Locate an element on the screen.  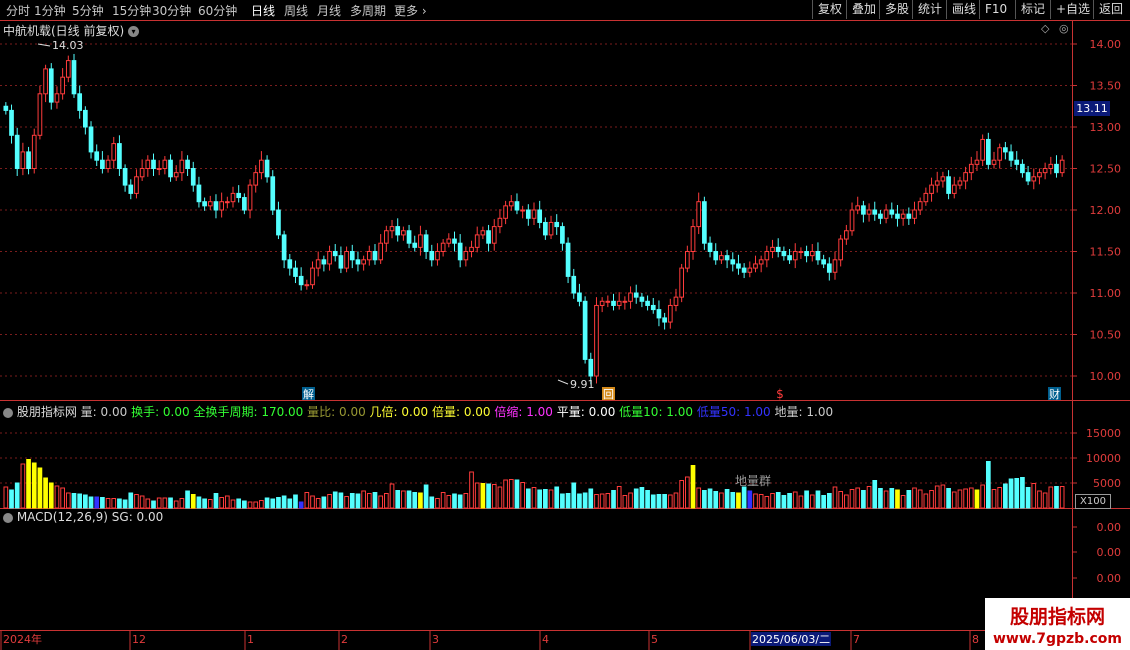
price-tick-label: 13.00 is located at coordinates (1106, 127).